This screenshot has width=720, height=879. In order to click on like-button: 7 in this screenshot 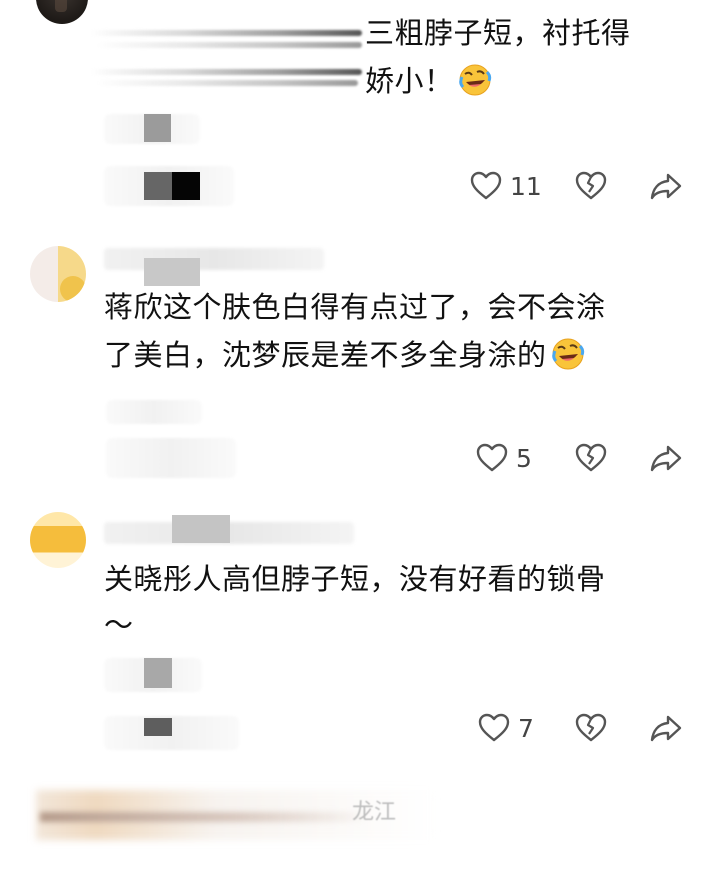, I will do `click(506, 728)`.